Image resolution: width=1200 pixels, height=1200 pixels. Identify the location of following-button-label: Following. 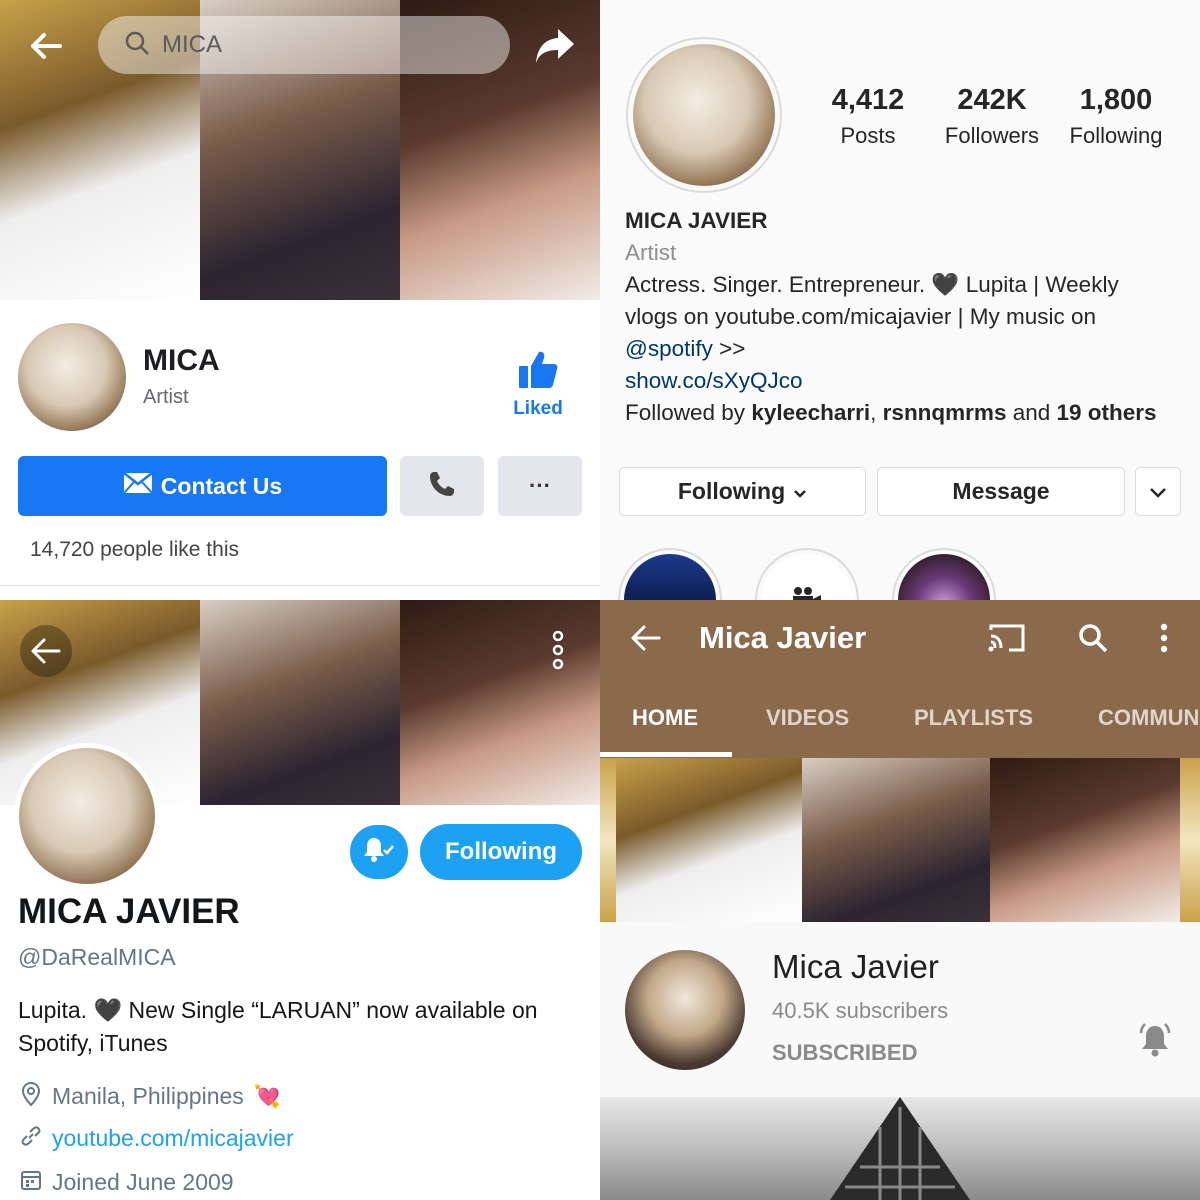
(731, 491).